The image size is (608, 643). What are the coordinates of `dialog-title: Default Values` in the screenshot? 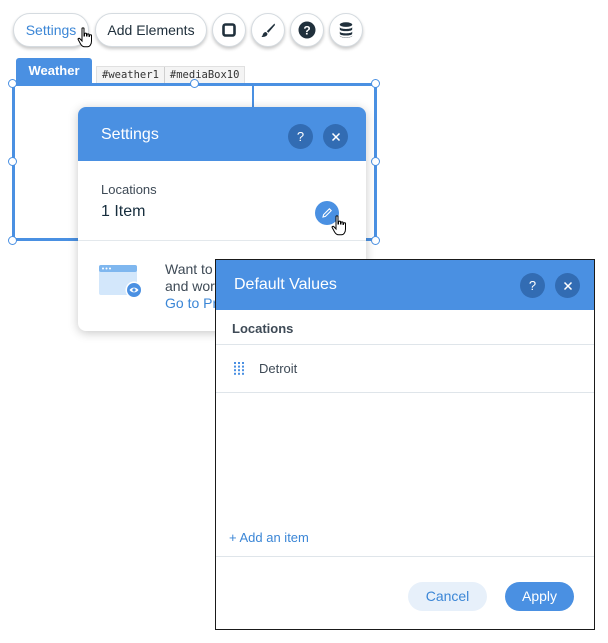 It's located at (285, 284).